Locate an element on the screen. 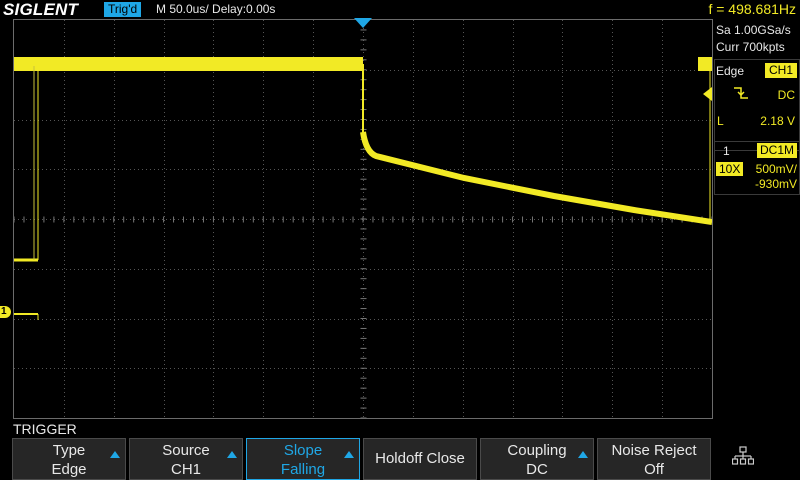 The width and height of the screenshot is (800, 480). softkey-value: CH1 is located at coordinates (185, 469).